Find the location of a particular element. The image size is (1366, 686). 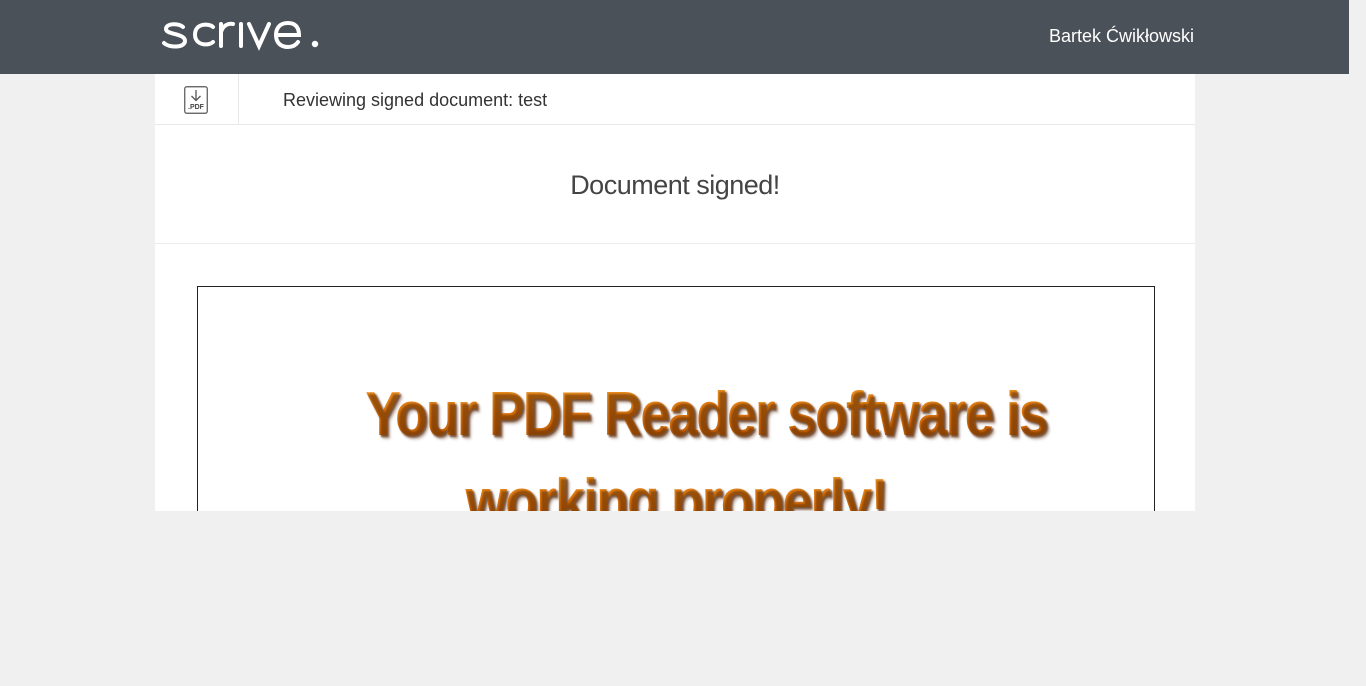

download-pdf-button: .PDF is located at coordinates (197, 99).